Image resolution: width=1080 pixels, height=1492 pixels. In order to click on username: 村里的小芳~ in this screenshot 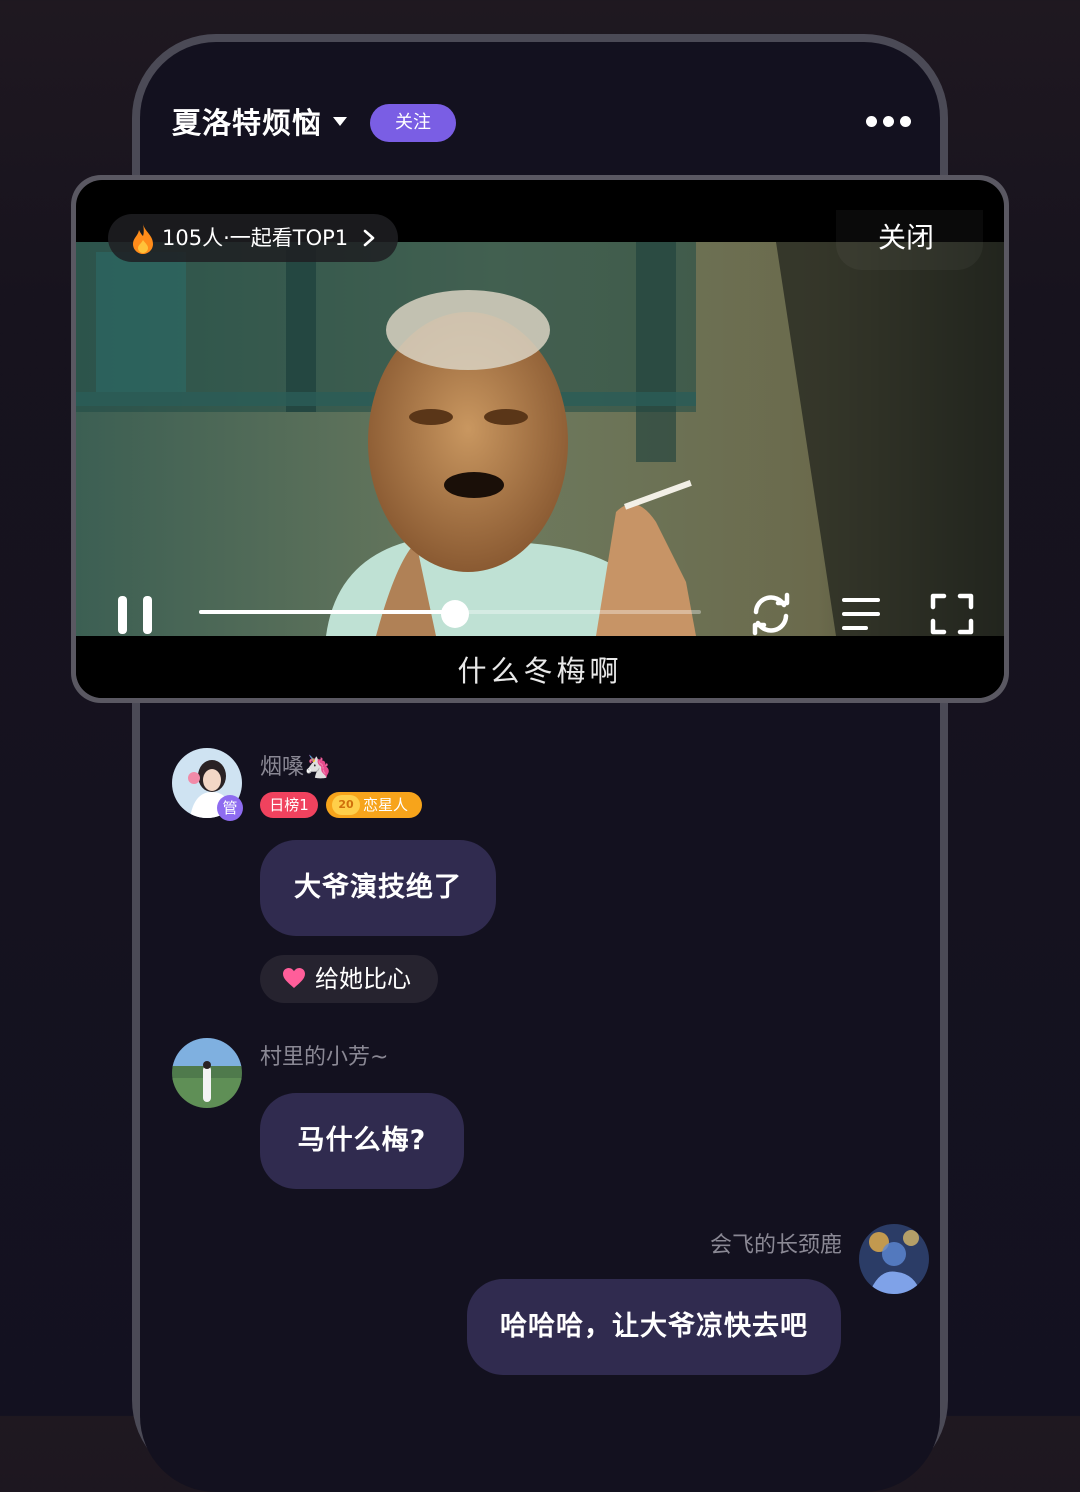, I will do `click(324, 1057)`.